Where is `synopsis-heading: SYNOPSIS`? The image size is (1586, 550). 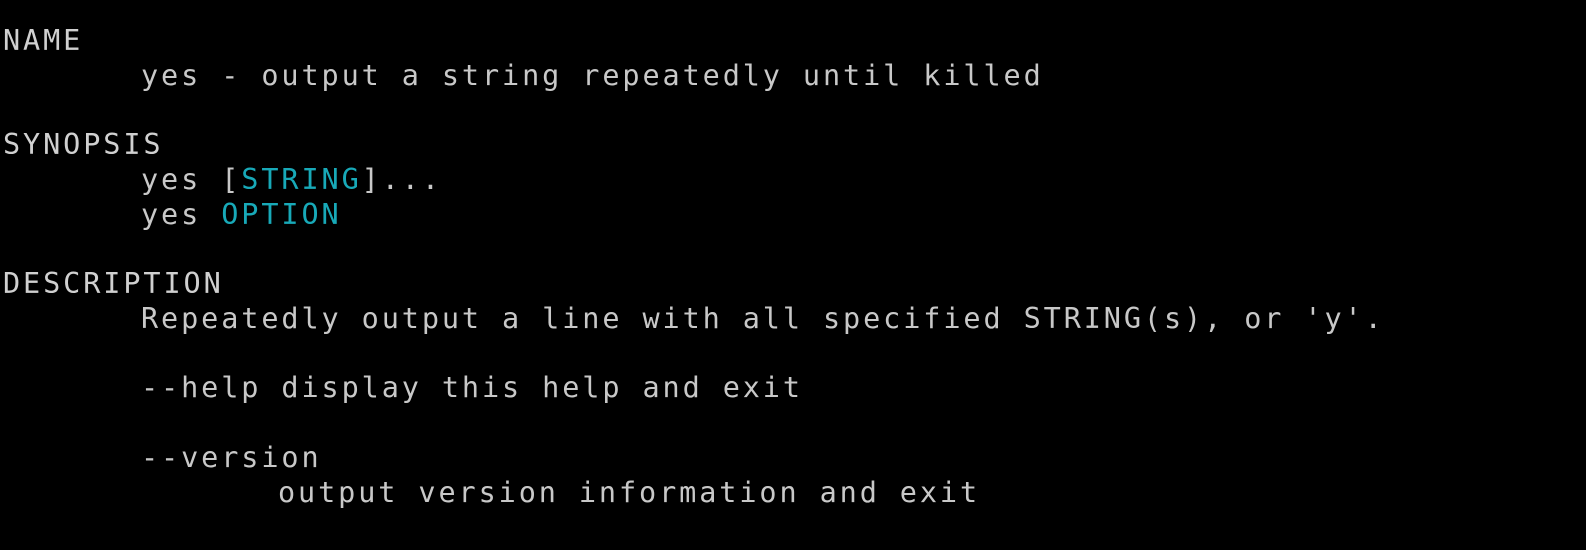
synopsis-heading: SYNOPSIS is located at coordinates (83, 144).